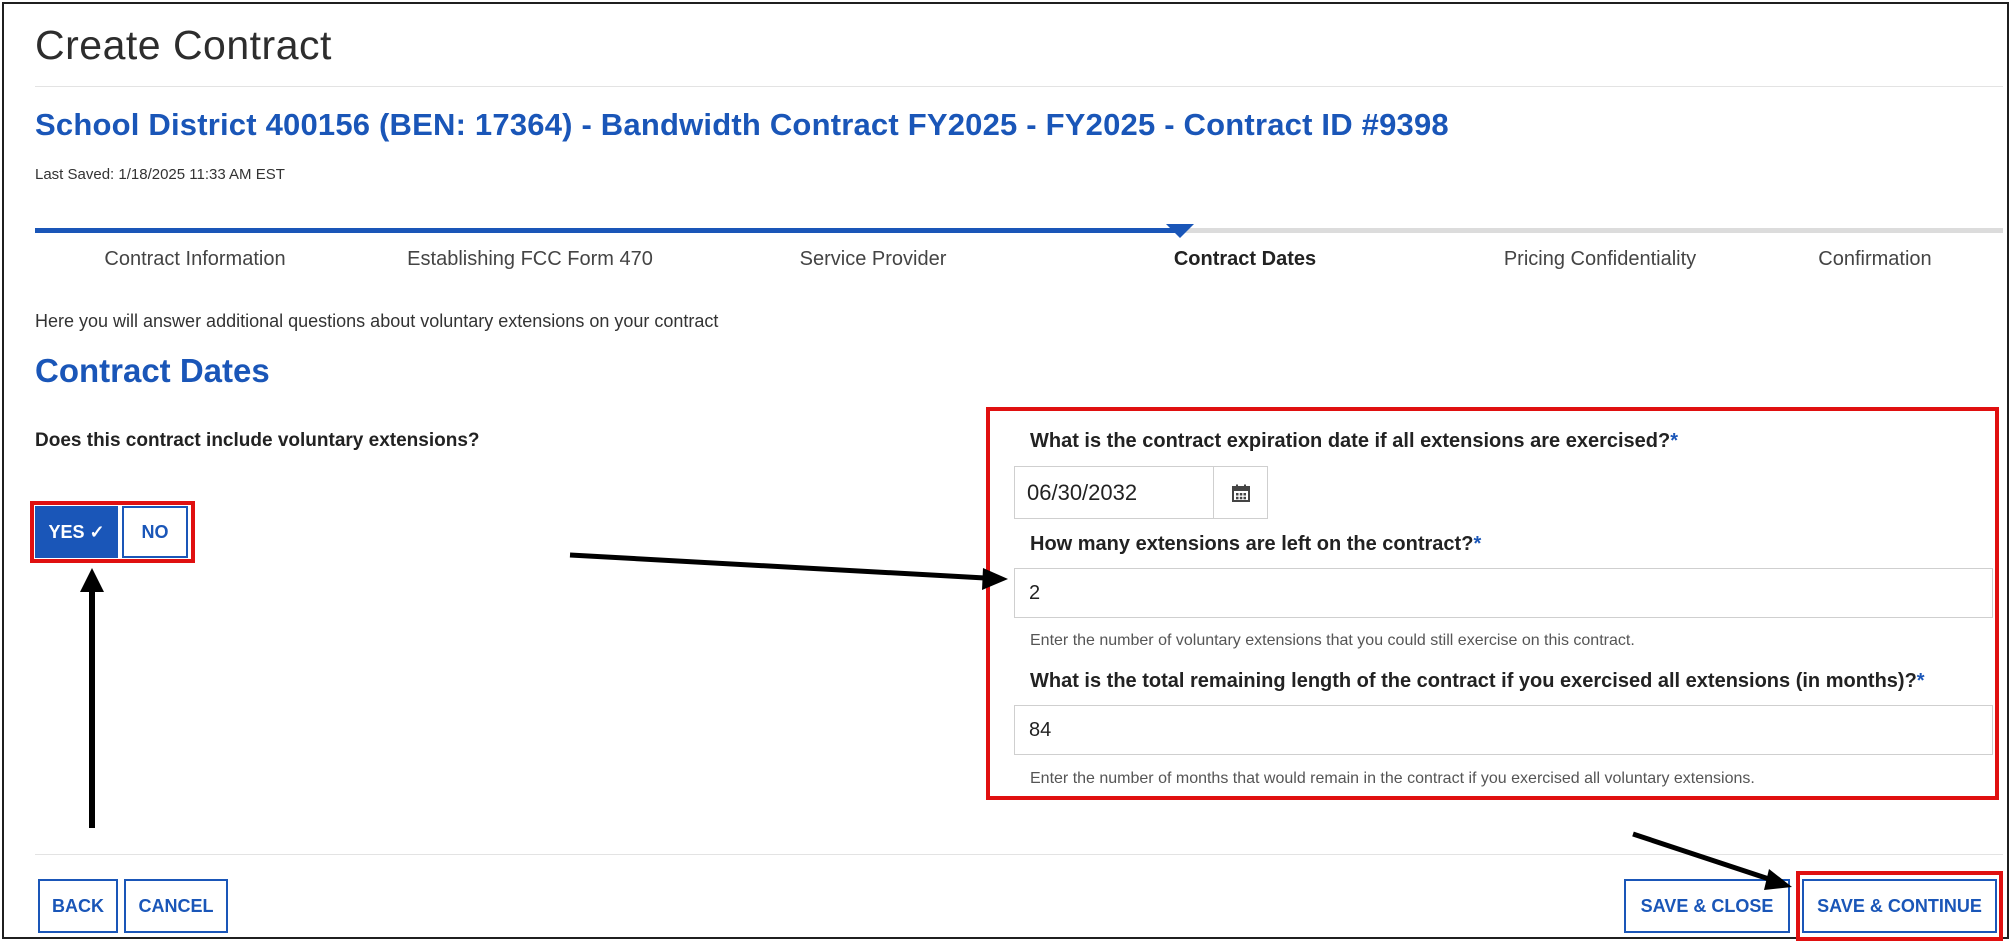  Describe the element at coordinates (1875, 259) in the screenshot. I see `step-confirmation: Confirmation` at that location.